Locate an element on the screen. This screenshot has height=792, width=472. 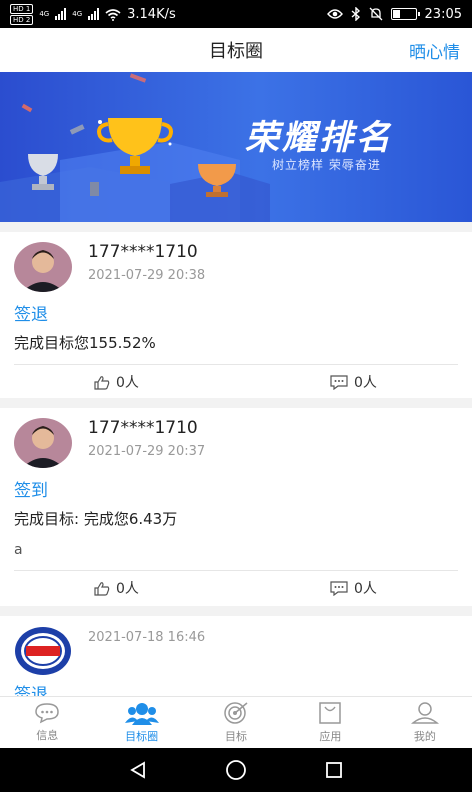
tab-label: 信息 is located at coordinates (47, 735).